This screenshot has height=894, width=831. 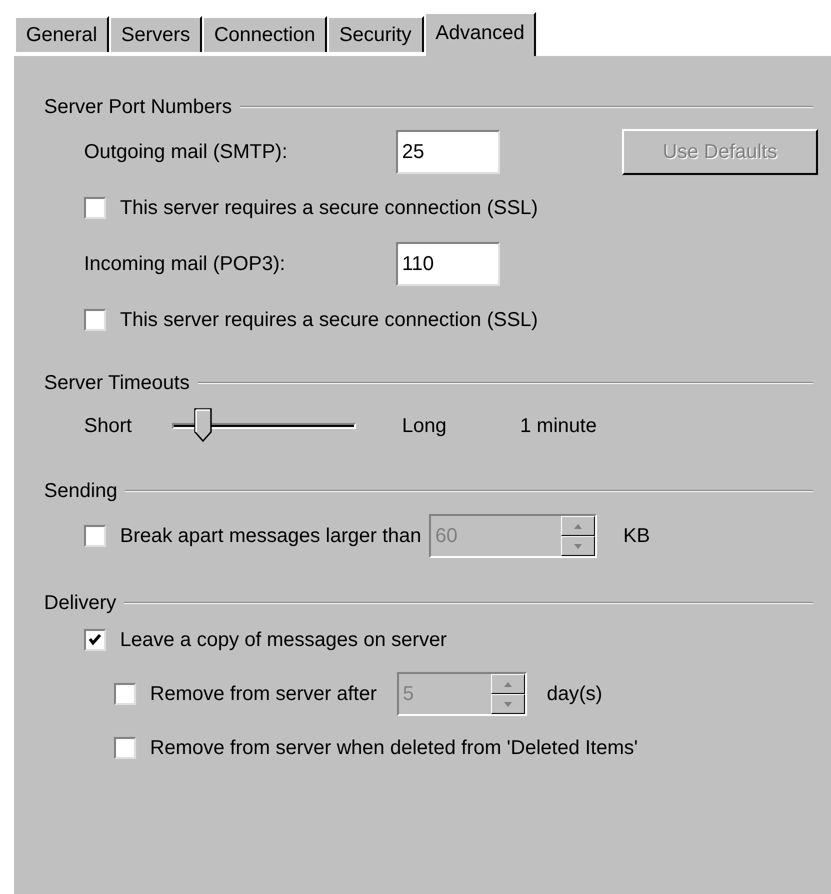 I want to click on tab: Security, so click(x=375, y=34).